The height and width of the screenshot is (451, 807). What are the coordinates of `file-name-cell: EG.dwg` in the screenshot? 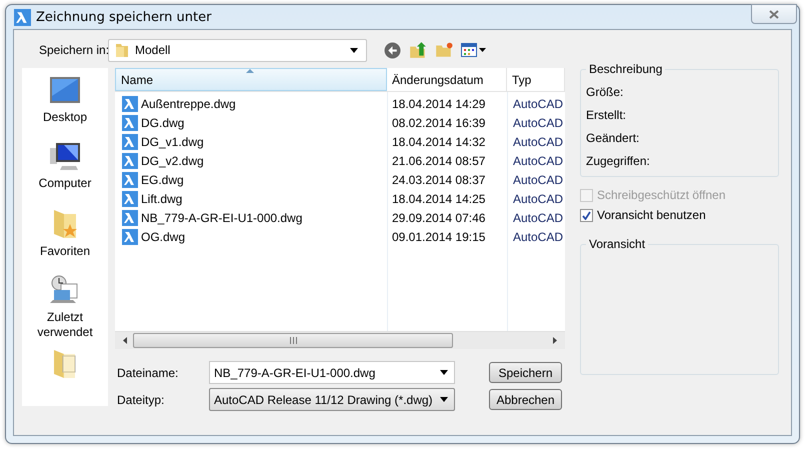 It's located at (149, 180).